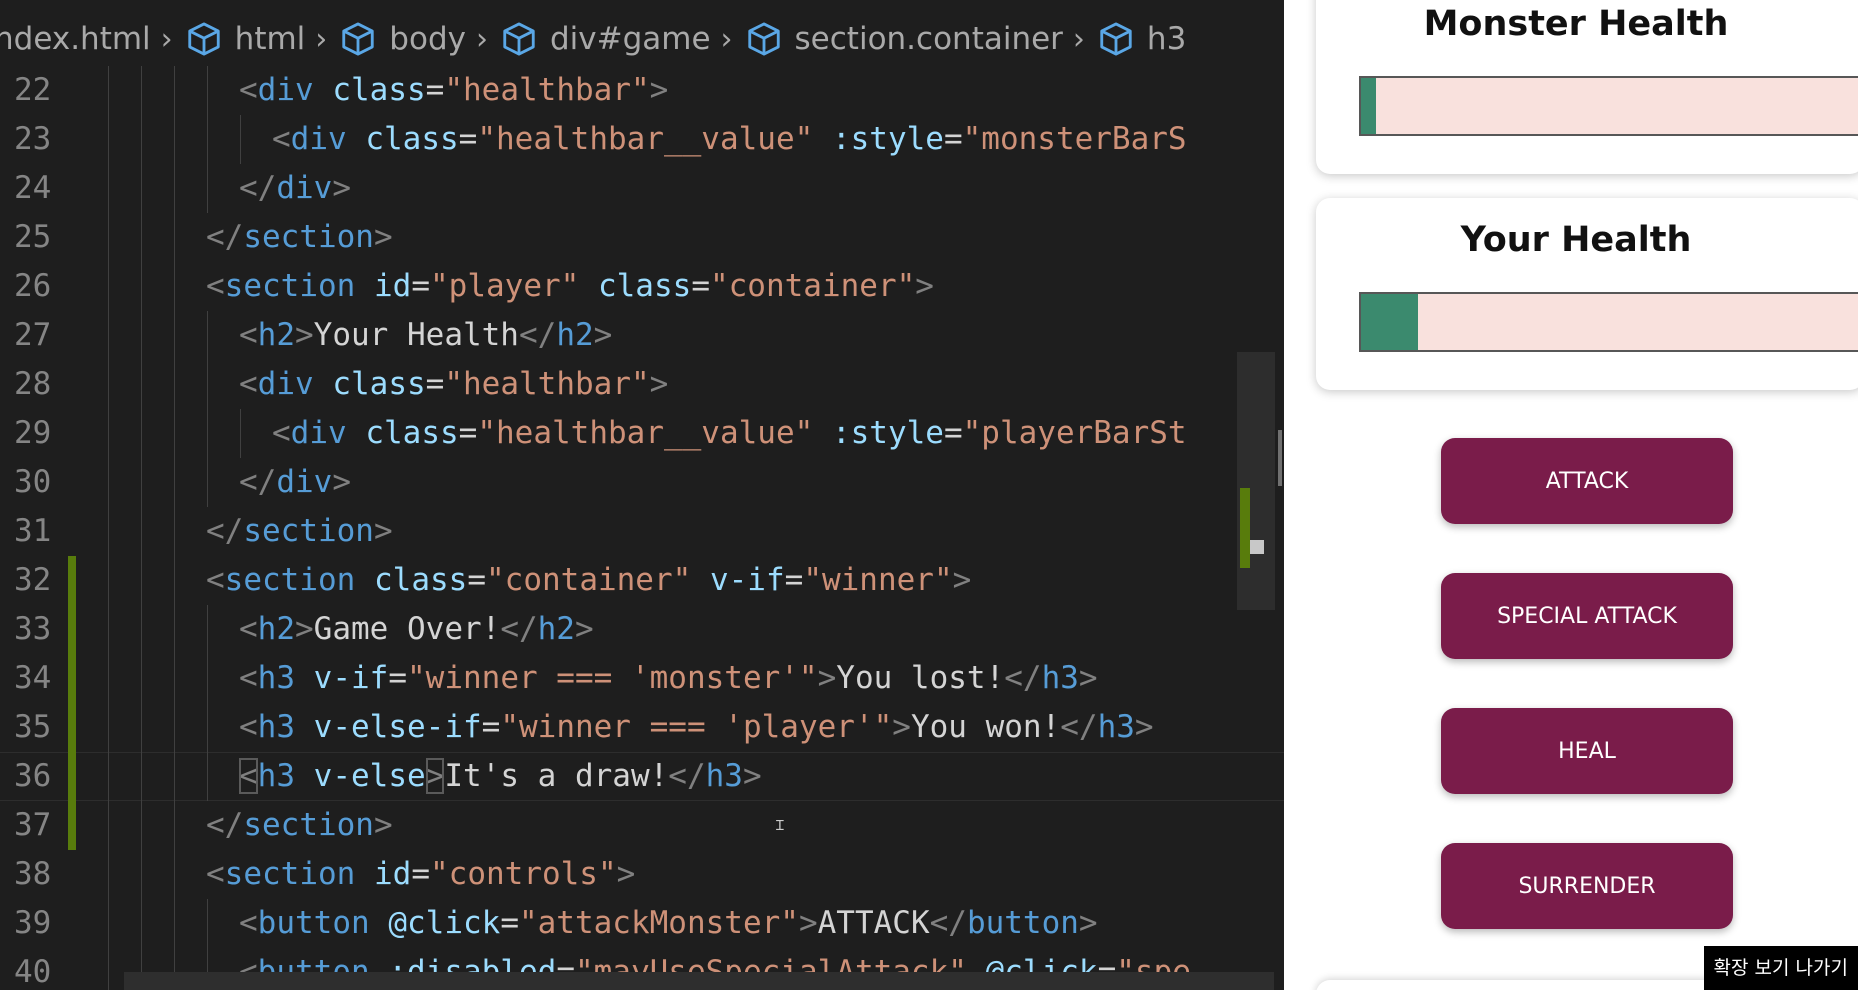 This screenshot has height=990, width=1858. I want to click on breadcrumb-item: div#game, so click(605, 39).